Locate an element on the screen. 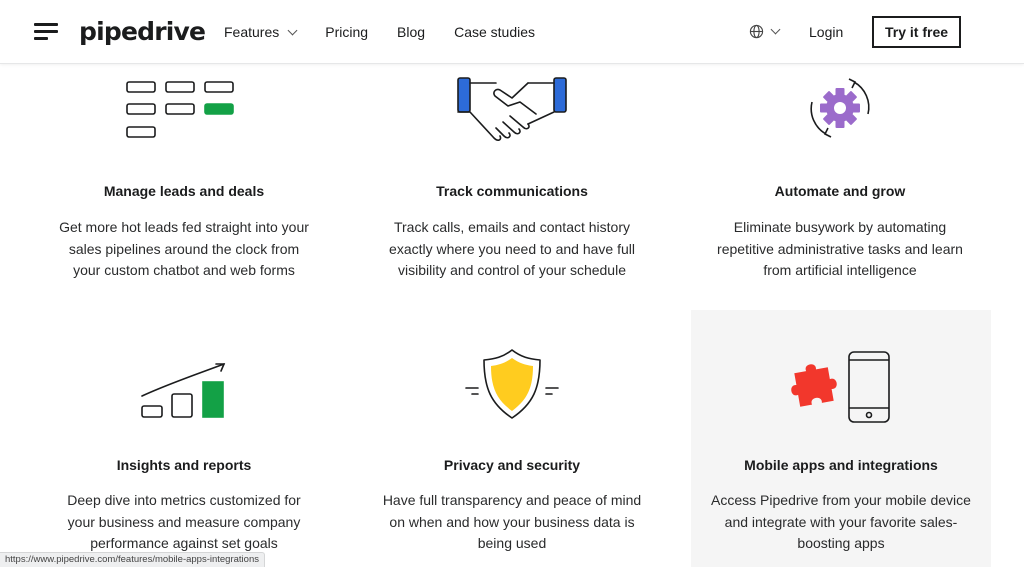 This screenshot has width=1024, height=567. nav-pricing: Pricing is located at coordinates (346, 32).